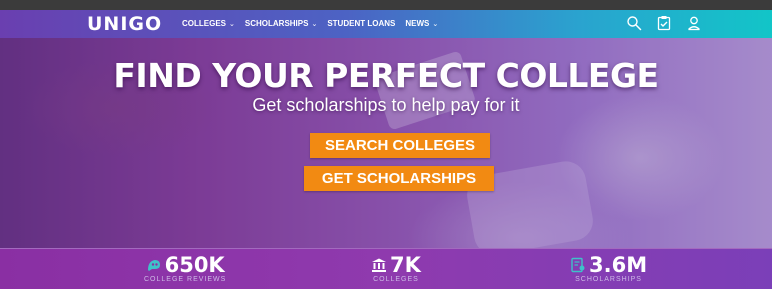 The width and height of the screenshot is (782, 289). I want to click on nav-item-student-loans: STUDENT LOANS, so click(361, 23).